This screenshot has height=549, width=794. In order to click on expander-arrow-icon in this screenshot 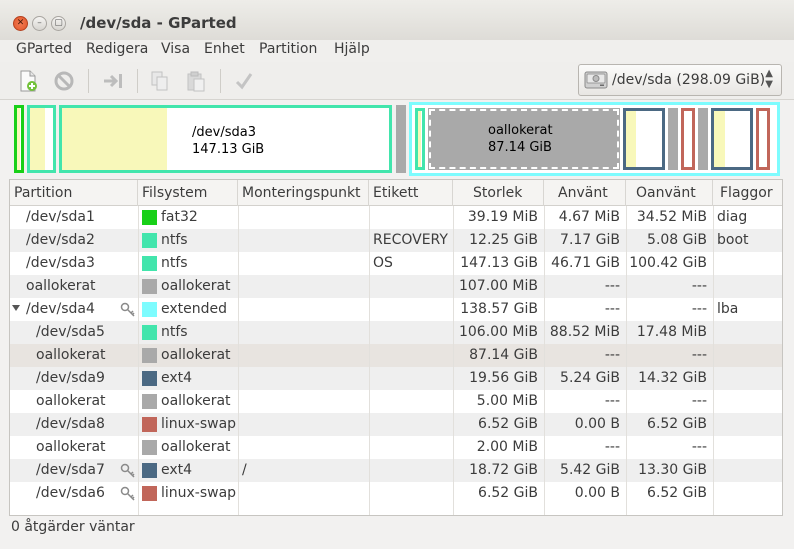, I will do `click(16, 308)`.